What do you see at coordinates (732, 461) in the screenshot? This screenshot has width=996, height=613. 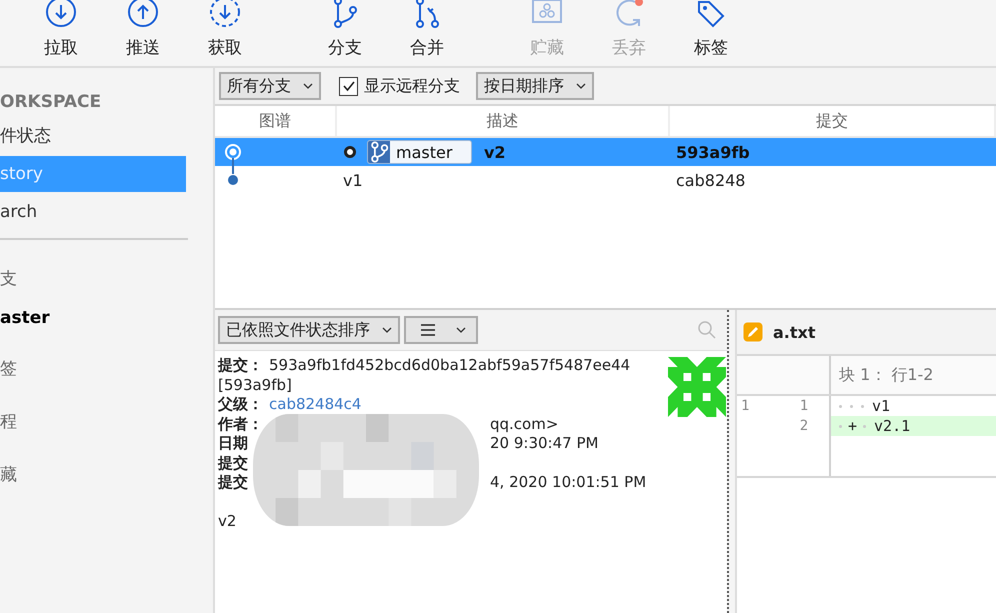 I see `splitter-handle` at bounding box center [732, 461].